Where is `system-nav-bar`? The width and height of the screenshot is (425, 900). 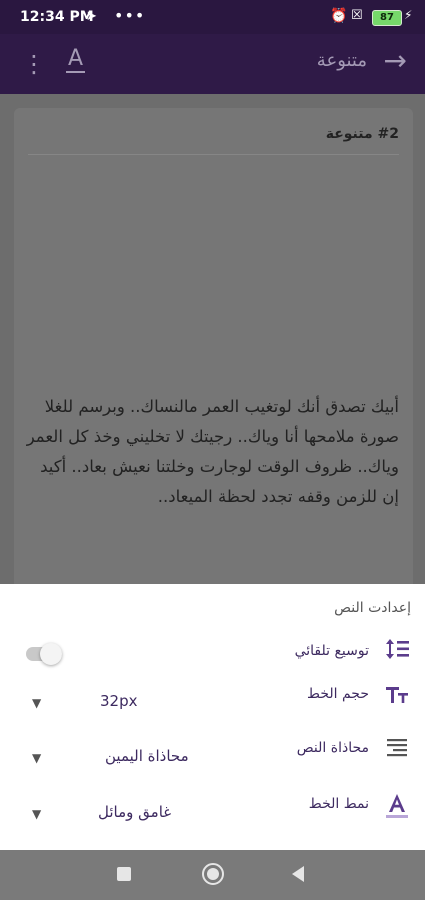 system-nav-bar is located at coordinates (212, 875).